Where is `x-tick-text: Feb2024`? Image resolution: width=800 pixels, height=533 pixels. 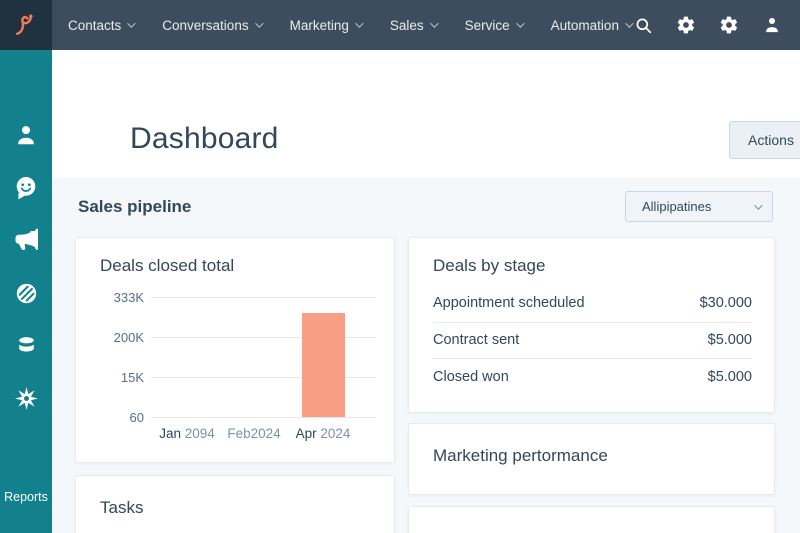
x-tick-text: Feb2024 is located at coordinates (254, 433).